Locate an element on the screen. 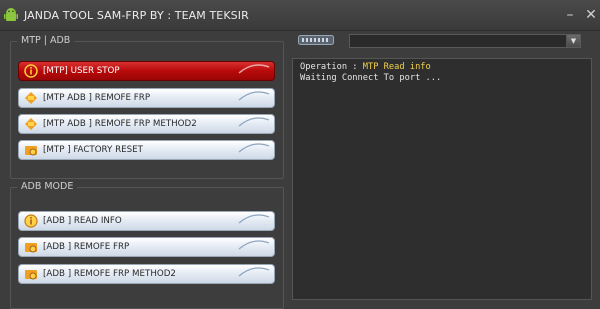  usb-port-icon is located at coordinates (316, 40).